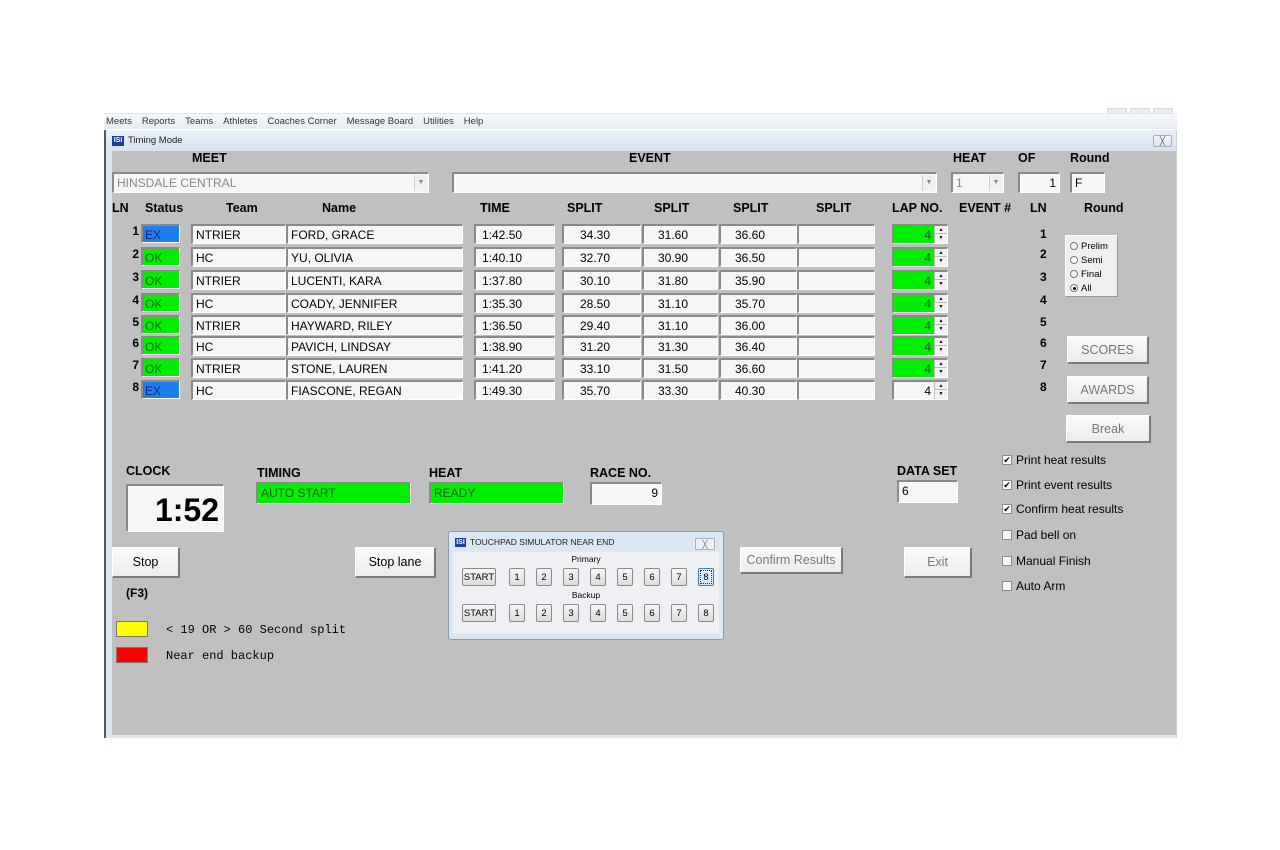  Describe the element at coordinates (1091, 288) in the screenshot. I see `round-option-all: All` at that location.